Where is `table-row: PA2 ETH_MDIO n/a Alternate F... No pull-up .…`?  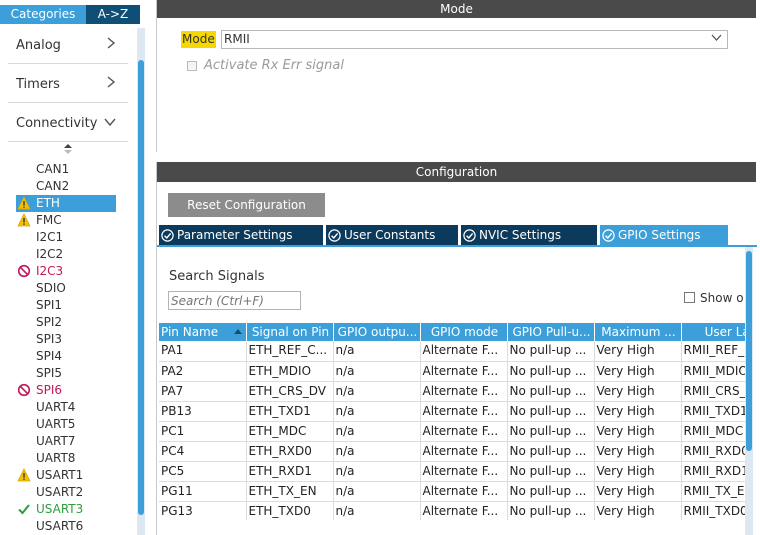
table-row: PA2 ETH_MDIO n/a Alternate F... No pull-up .… is located at coordinates (452, 371).